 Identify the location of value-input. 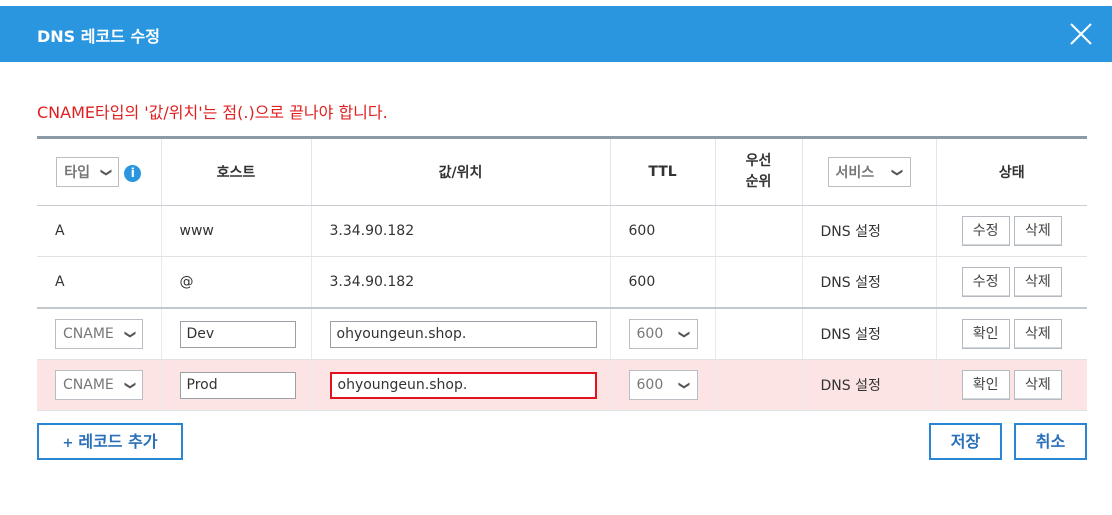
(463, 334).